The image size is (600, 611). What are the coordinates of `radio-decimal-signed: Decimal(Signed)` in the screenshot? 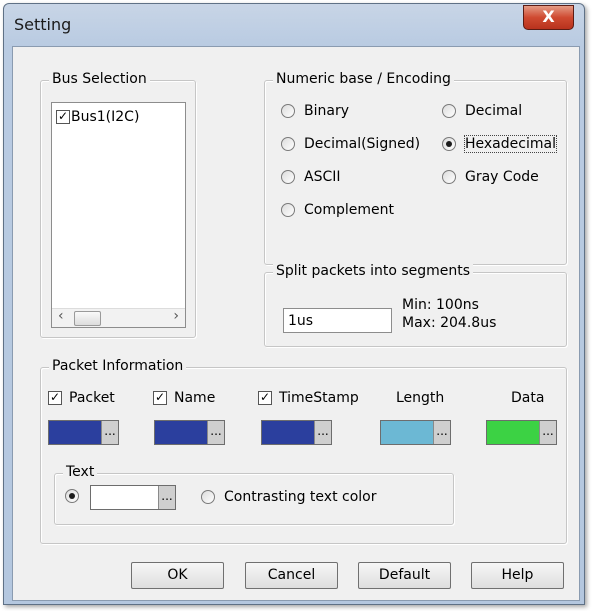 It's located at (350, 144).